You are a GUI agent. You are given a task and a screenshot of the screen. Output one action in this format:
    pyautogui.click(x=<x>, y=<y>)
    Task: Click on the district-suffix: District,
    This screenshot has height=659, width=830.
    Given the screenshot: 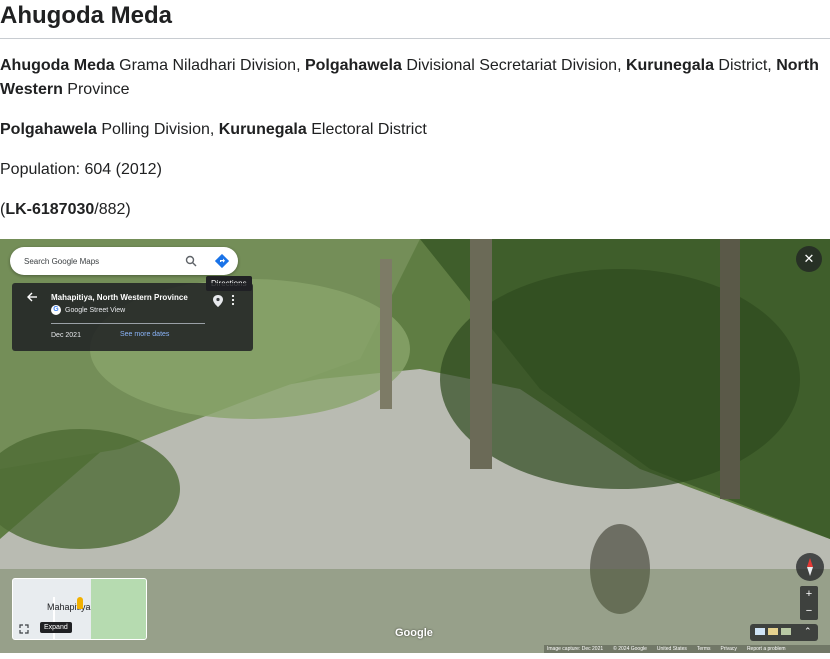 What is the action you would take?
    pyautogui.click(x=745, y=65)
    